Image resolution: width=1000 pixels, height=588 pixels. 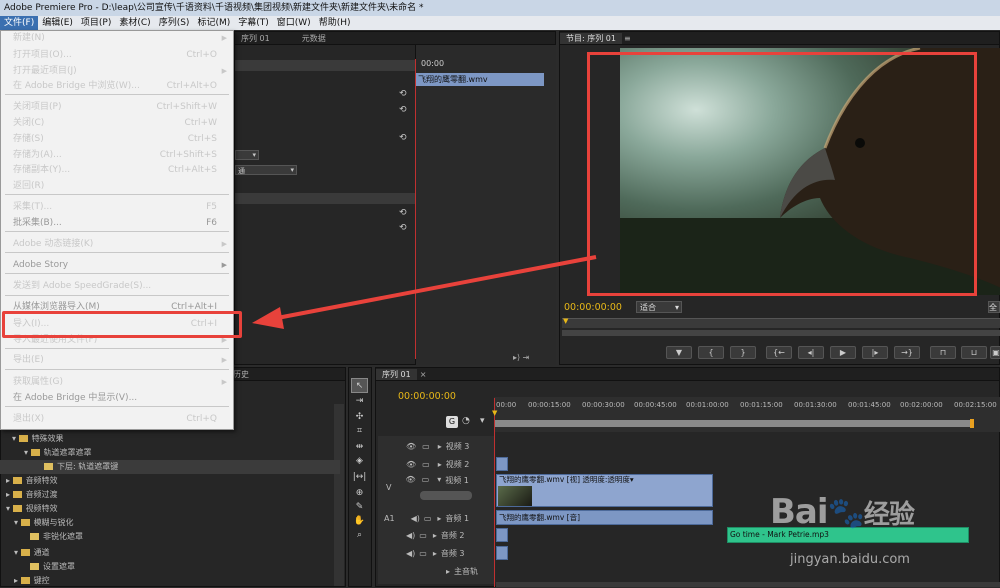 What do you see at coordinates (170, 453) in the screenshot?
I see `tree-item: ▾ 轨道遮罩遮罩` at bounding box center [170, 453].